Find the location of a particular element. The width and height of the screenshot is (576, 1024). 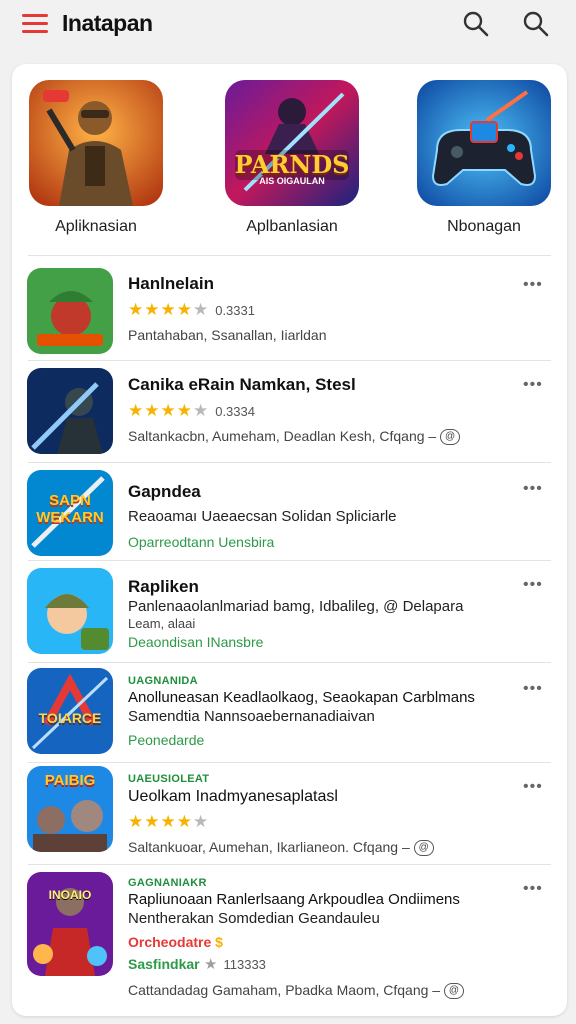

app-status: Deaondisan INansbre is located at coordinates (196, 642).